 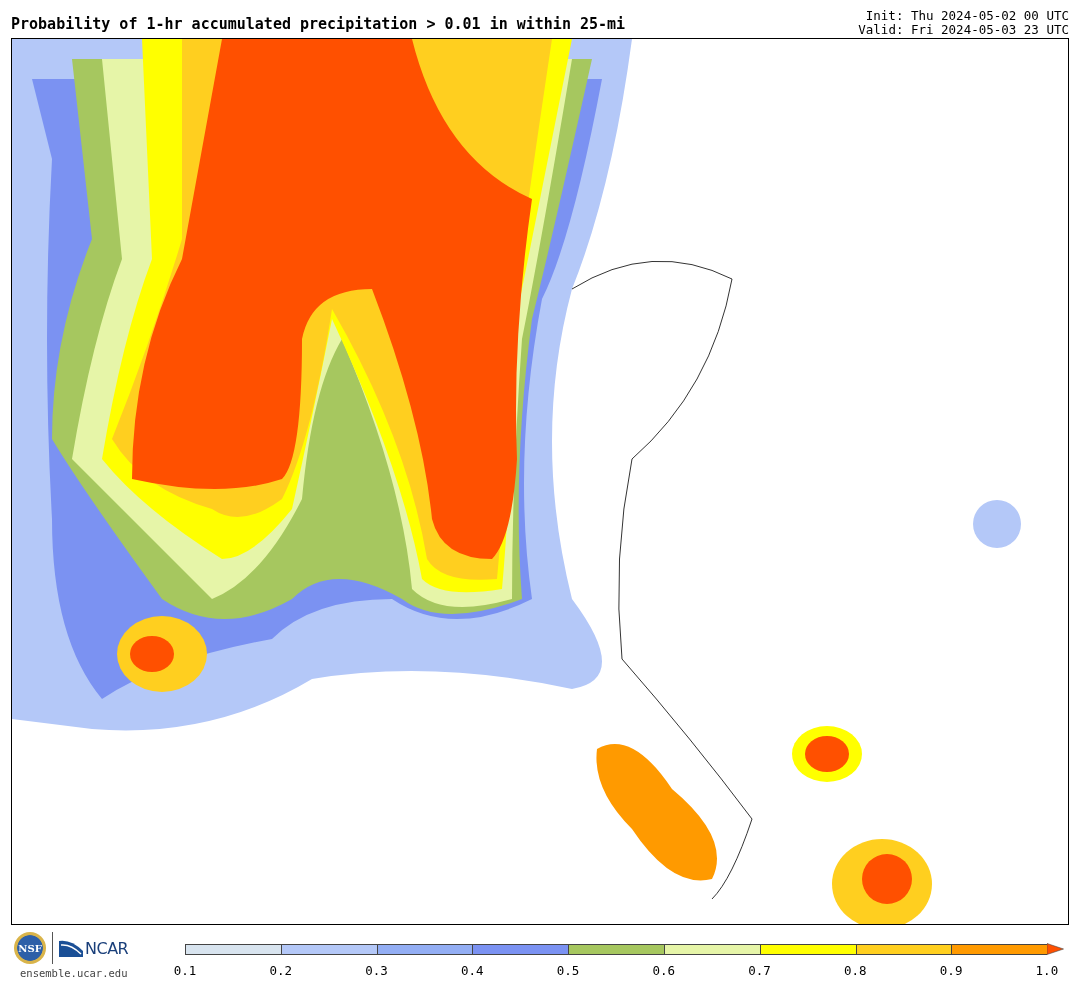 I want to click on tick-label: 0.2, so click(x=280, y=970).